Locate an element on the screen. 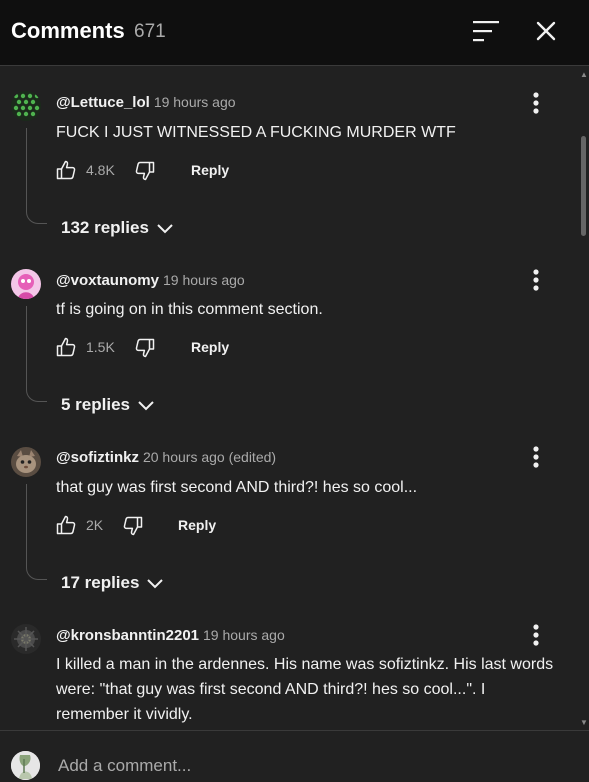  comment-author-line: @Lettuce_lol 19 hours ago is located at coordinates (146, 102).